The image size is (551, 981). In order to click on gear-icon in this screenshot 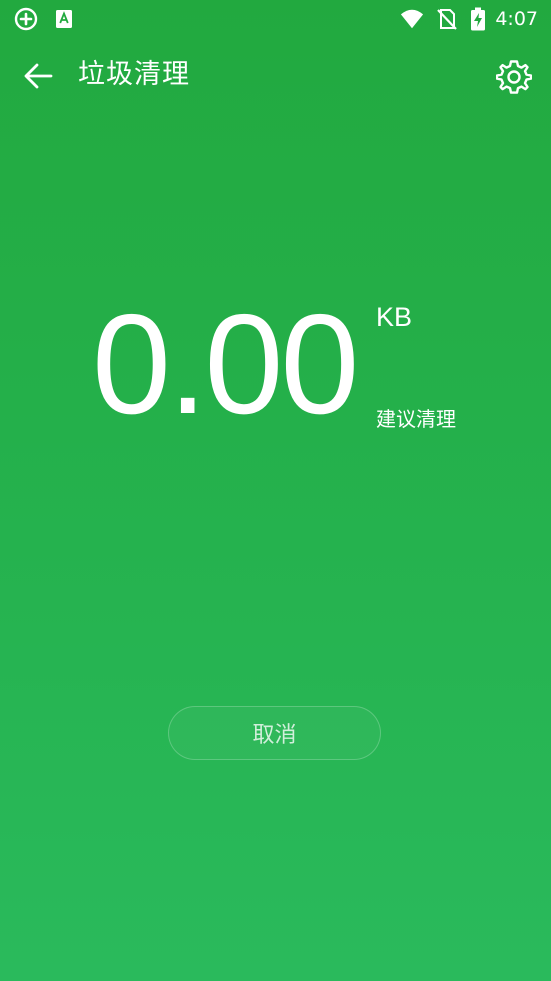, I will do `click(514, 76)`.